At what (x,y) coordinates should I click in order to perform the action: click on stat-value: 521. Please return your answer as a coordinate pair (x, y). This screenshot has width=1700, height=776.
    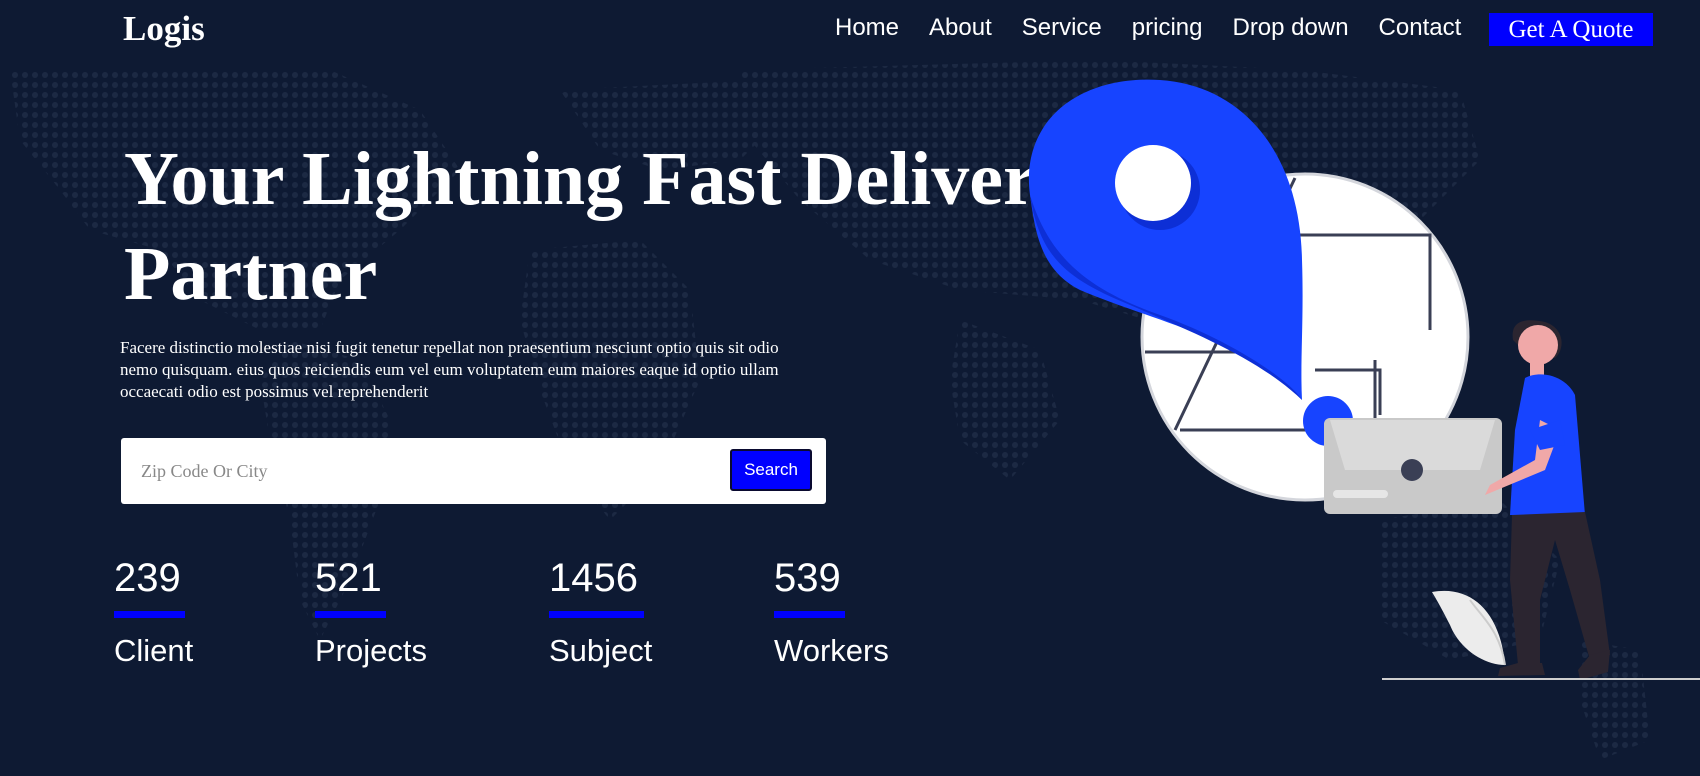
    Looking at the image, I should click on (348, 578).